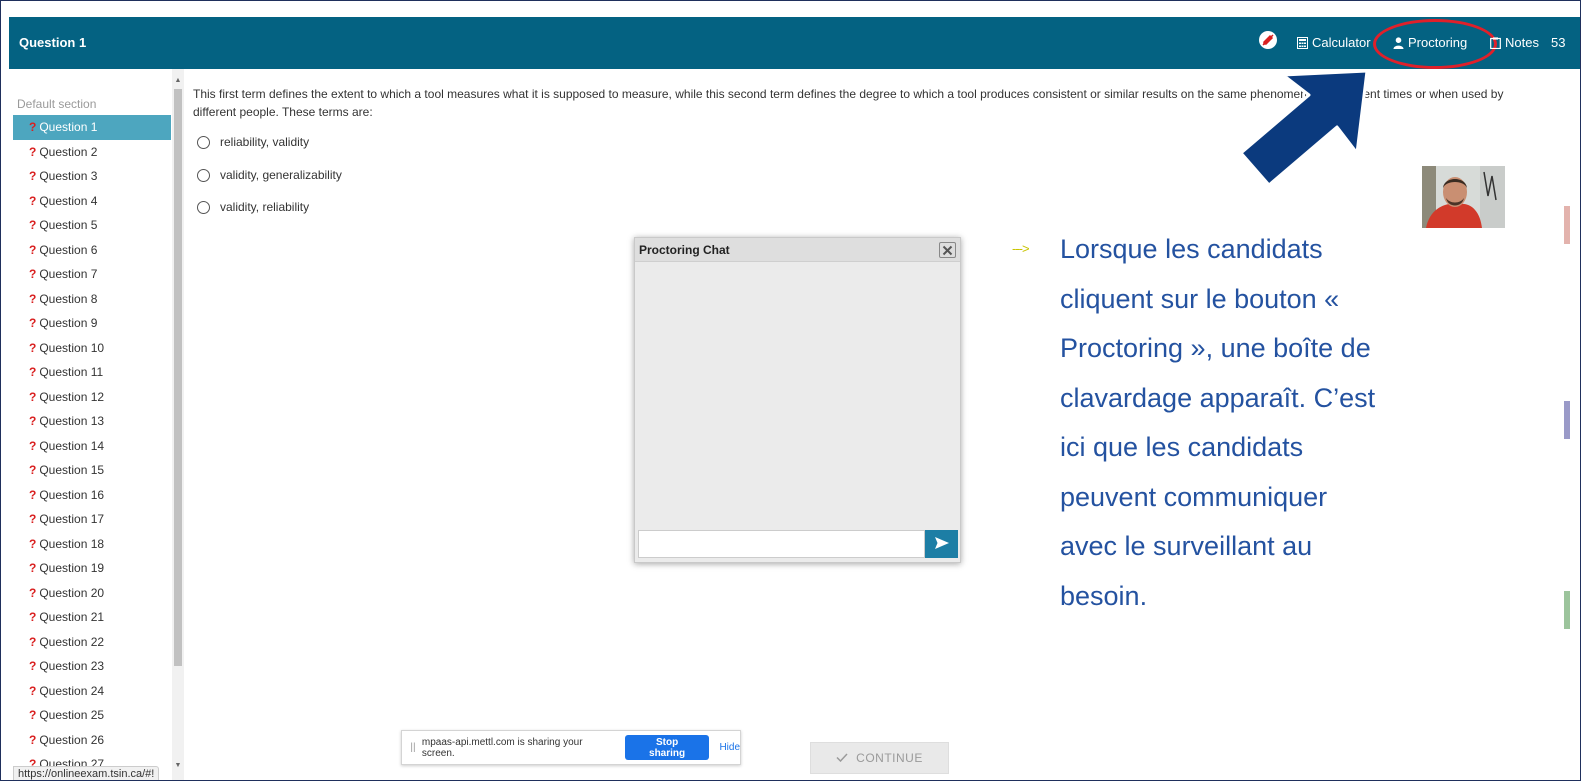  What do you see at coordinates (1463, 197) in the screenshot?
I see `webcam-preview` at bounding box center [1463, 197].